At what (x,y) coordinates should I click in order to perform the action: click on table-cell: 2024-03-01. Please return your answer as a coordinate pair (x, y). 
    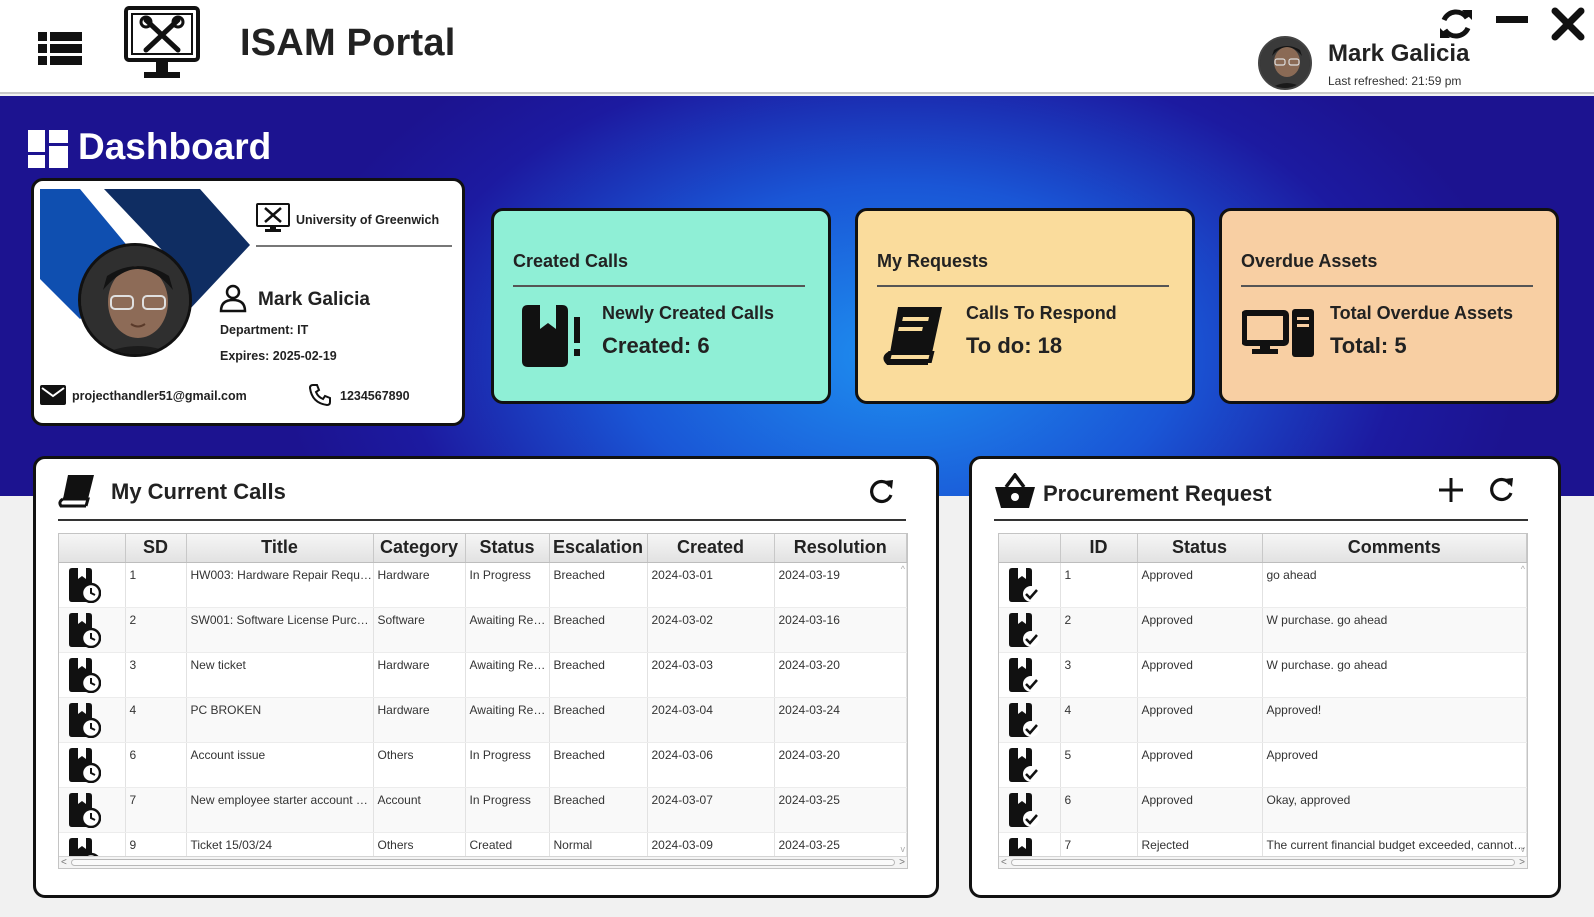
    Looking at the image, I should click on (711, 585).